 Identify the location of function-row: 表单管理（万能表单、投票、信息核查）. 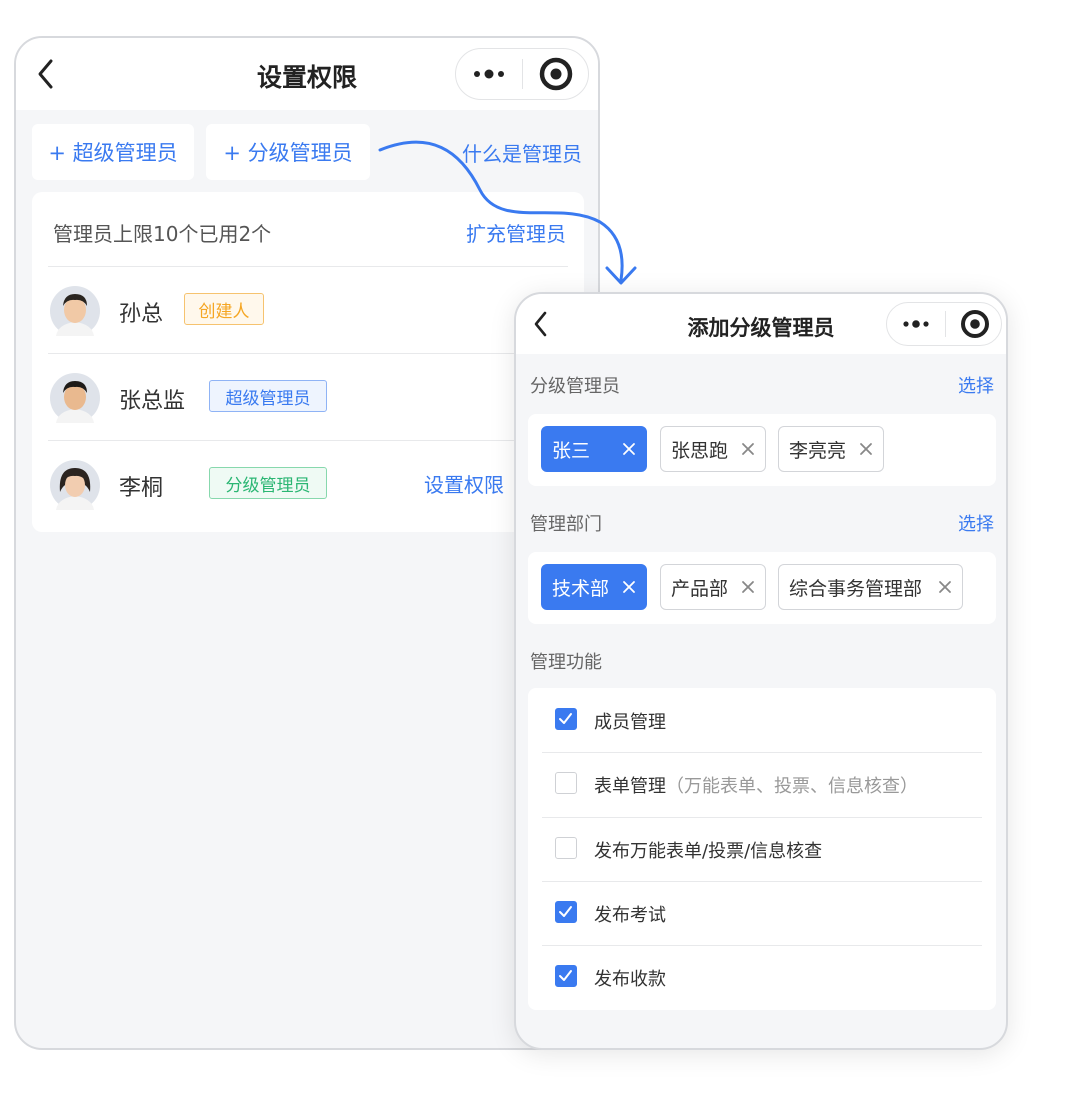
(762, 784).